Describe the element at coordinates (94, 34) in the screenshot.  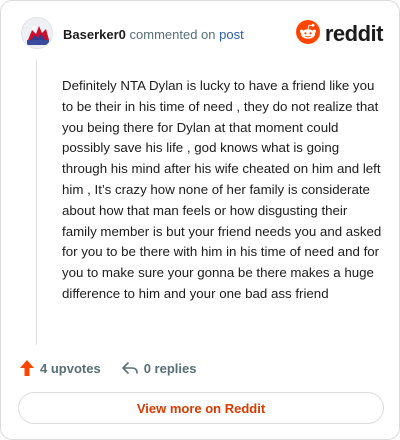
I see `username: Baserker0` at that location.